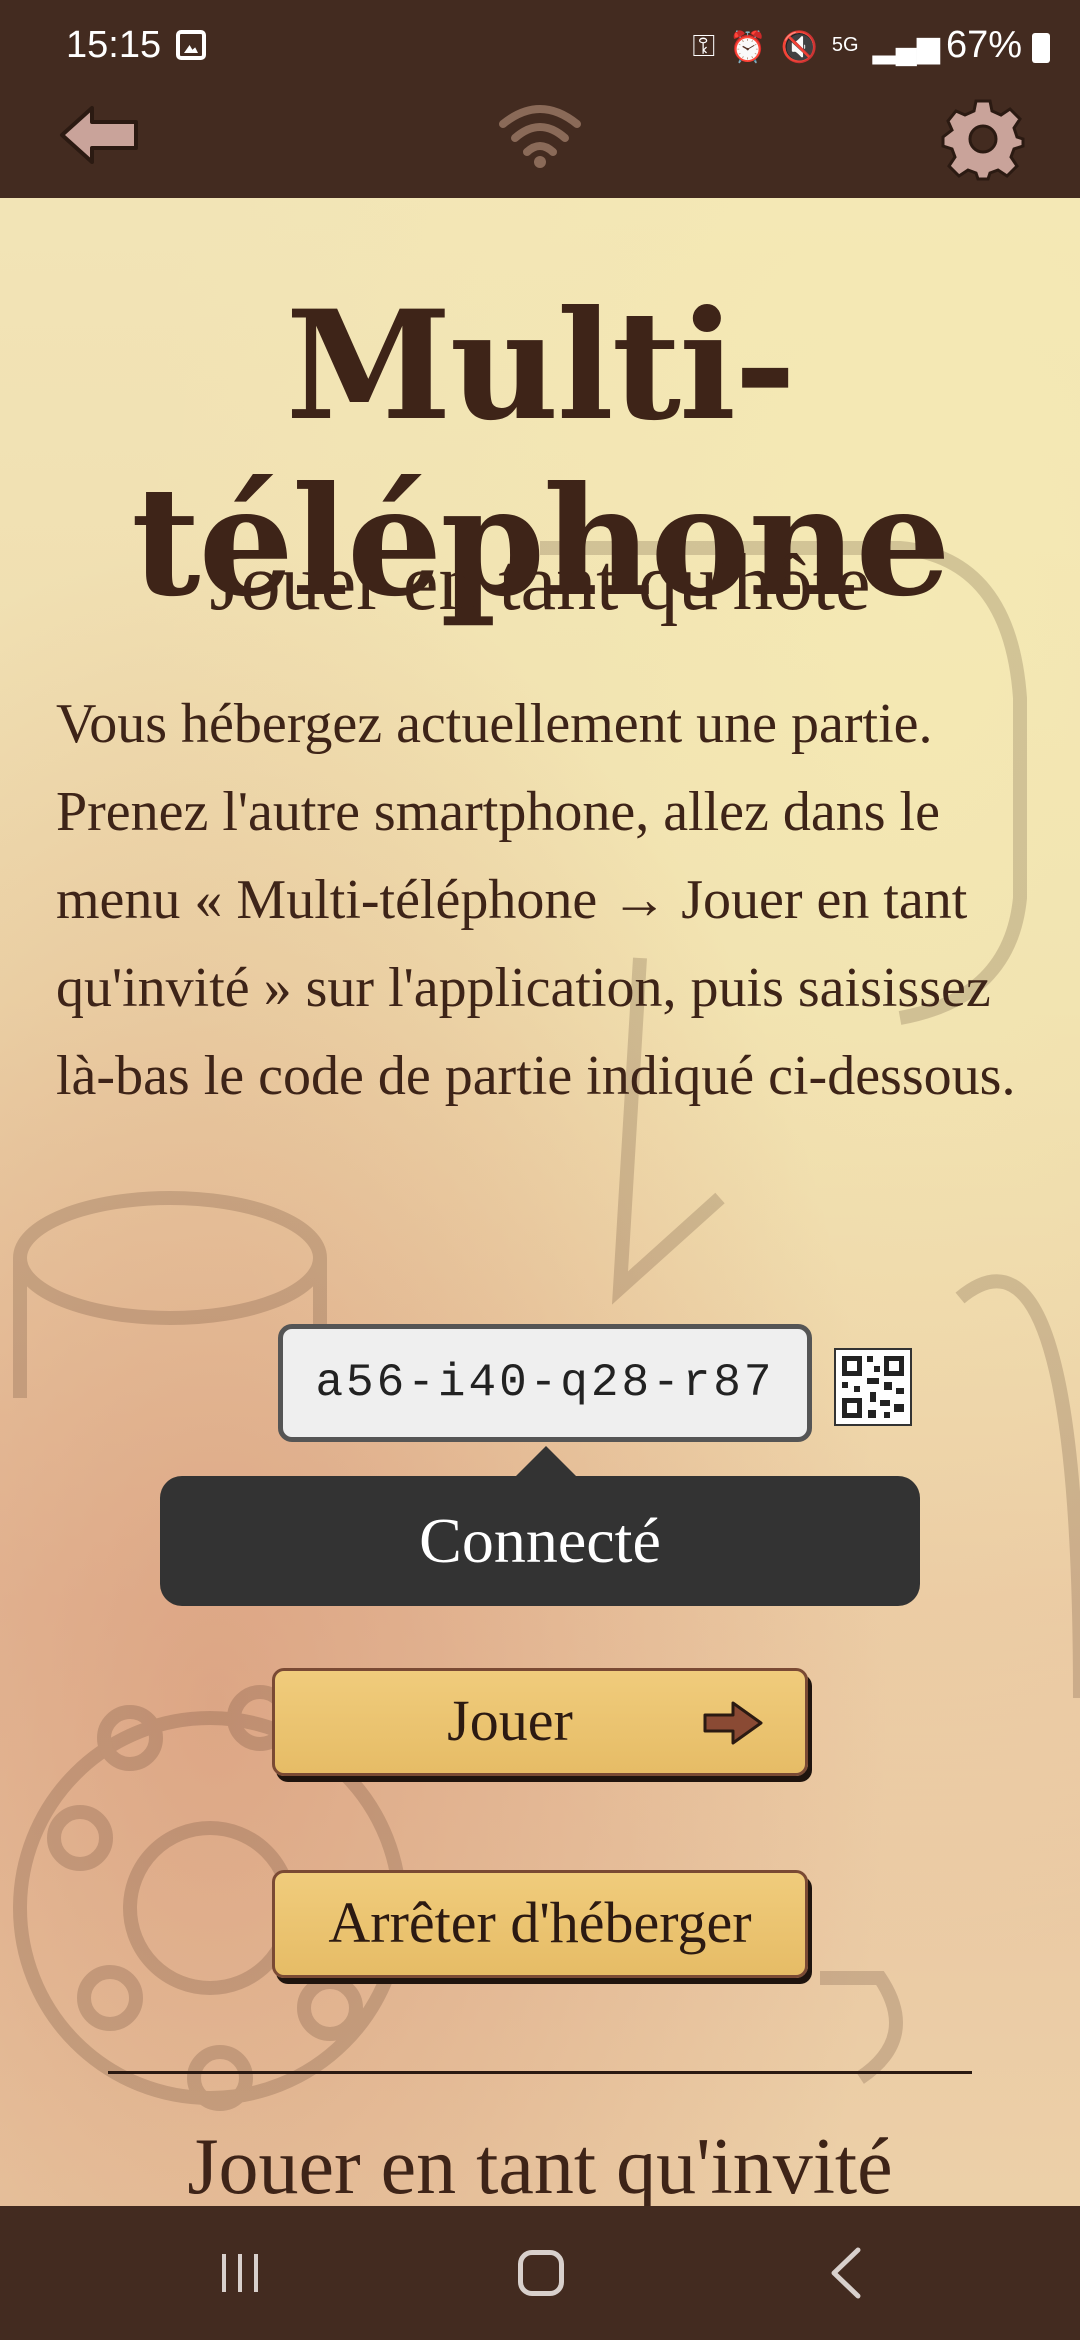 The image size is (1080, 2340). I want to click on system-nav-bar, so click(540, 2273).